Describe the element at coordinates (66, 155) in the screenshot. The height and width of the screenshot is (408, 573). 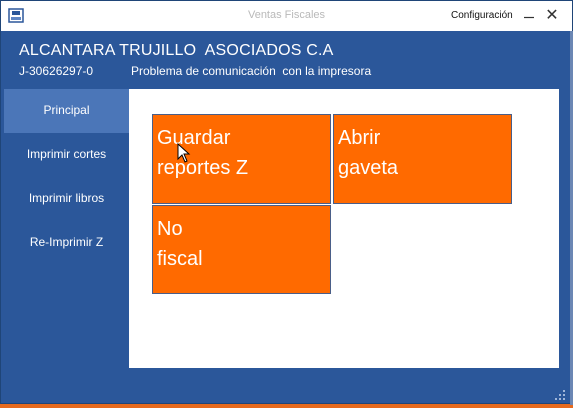
I see `sidebar-item-imprimir-cortes: Imprimir cortes` at that location.